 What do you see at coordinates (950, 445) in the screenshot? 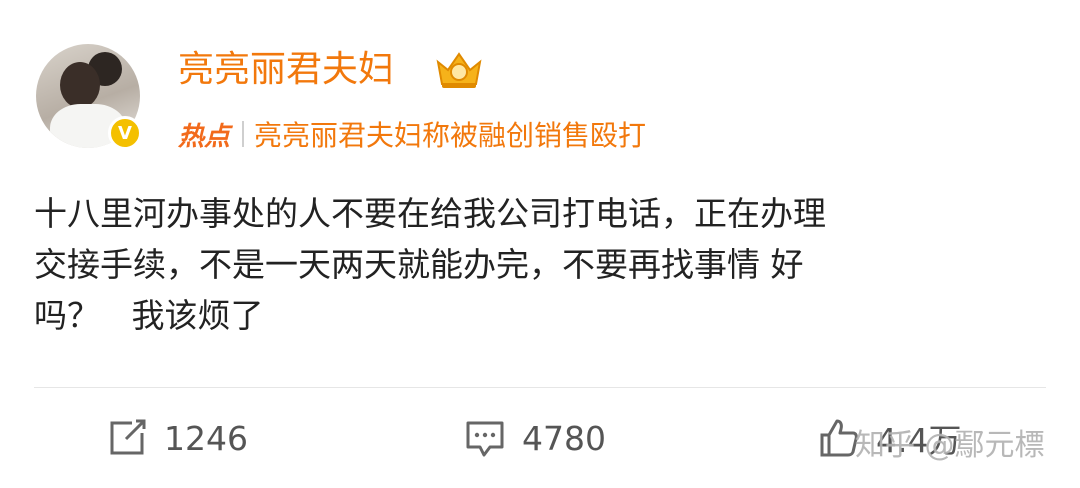
I see `watermark: 知乎 @鄢元標` at bounding box center [950, 445].